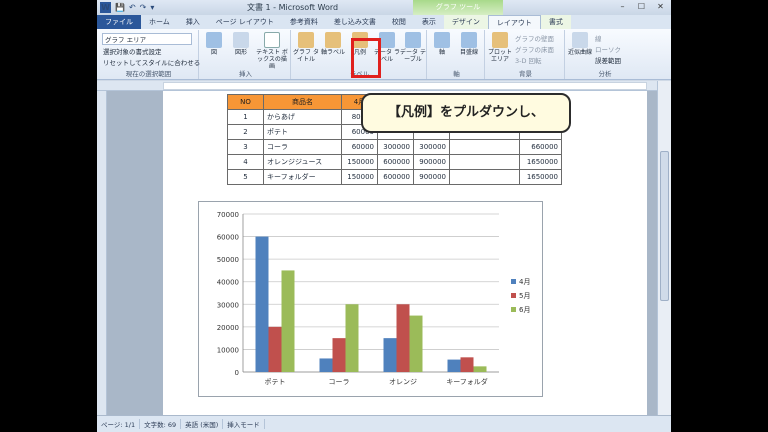  What do you see at coordinates (605, 74) in the screenshot?
I see `group-label: 分析` at bounding box center [605, 74].